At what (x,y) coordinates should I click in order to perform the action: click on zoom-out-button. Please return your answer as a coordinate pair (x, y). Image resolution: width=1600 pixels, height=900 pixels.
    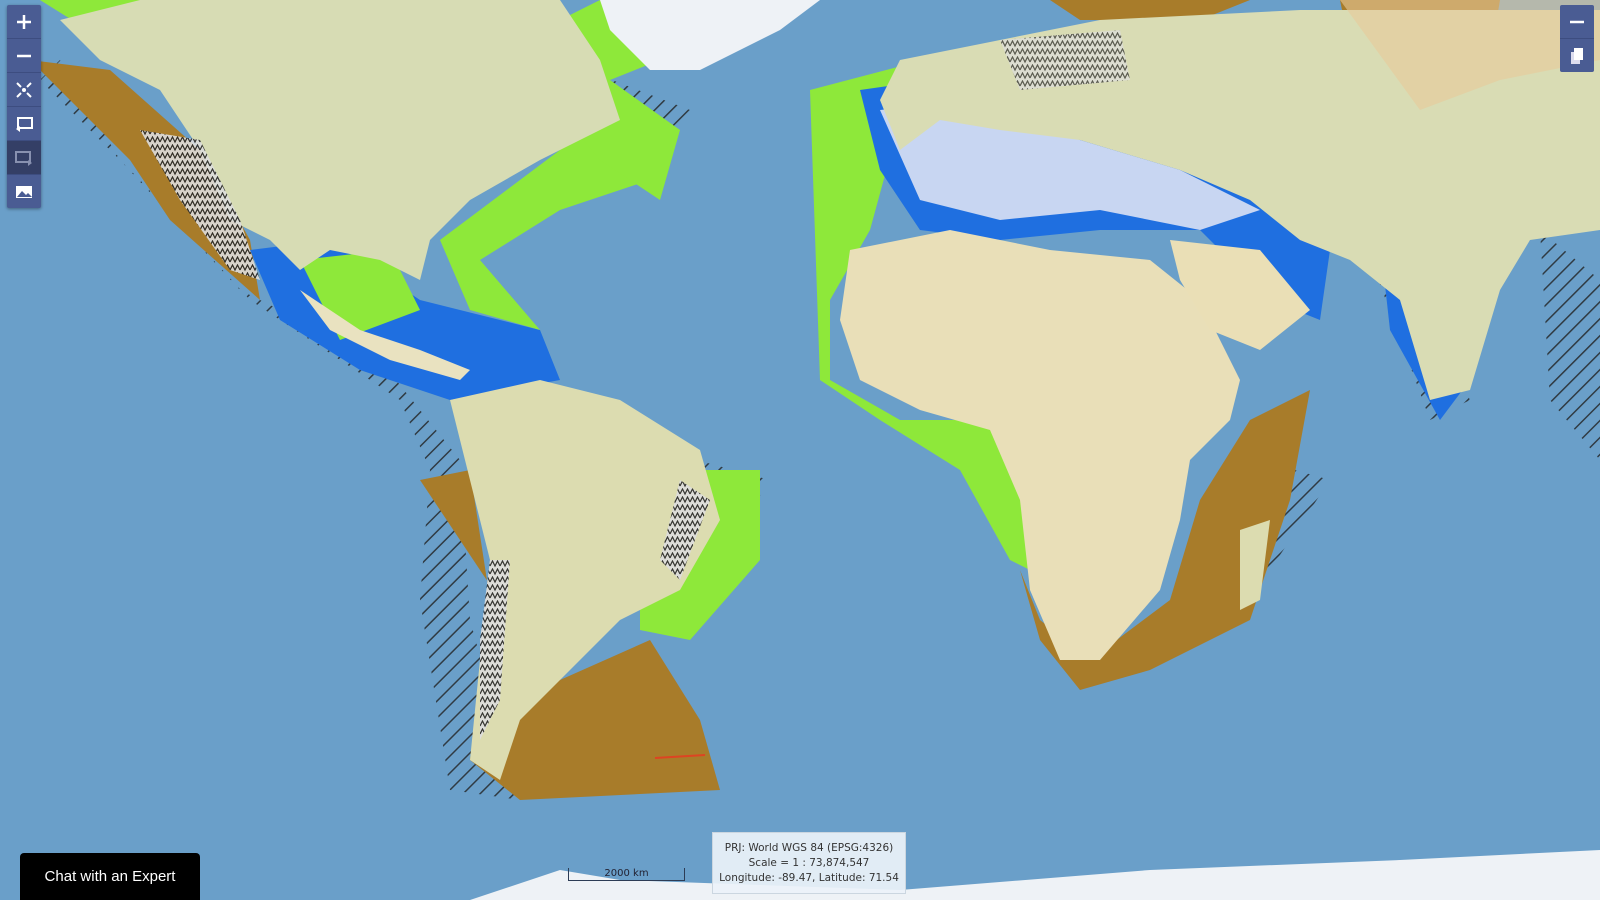
    Looking at the image, I should click on (24, 56).